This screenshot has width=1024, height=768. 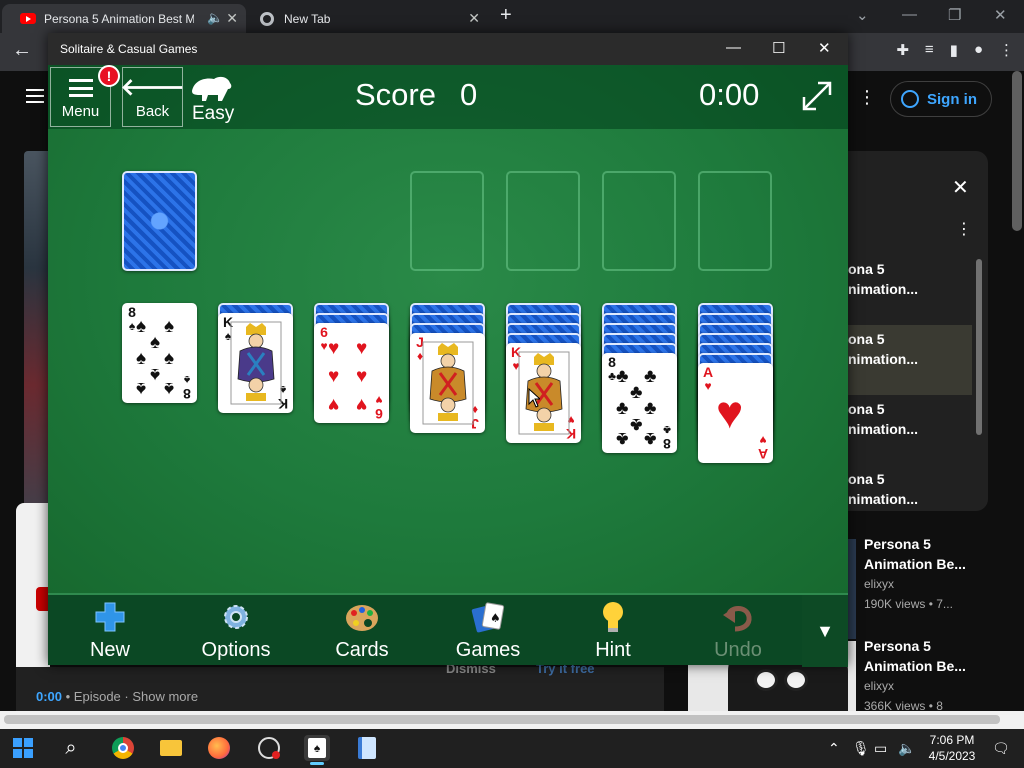 What do you see at coordinates (952, 748) in the screenshot?
I see `system-clock: 7:06 PM 4/5/2023` at bounding box center [952, 748].